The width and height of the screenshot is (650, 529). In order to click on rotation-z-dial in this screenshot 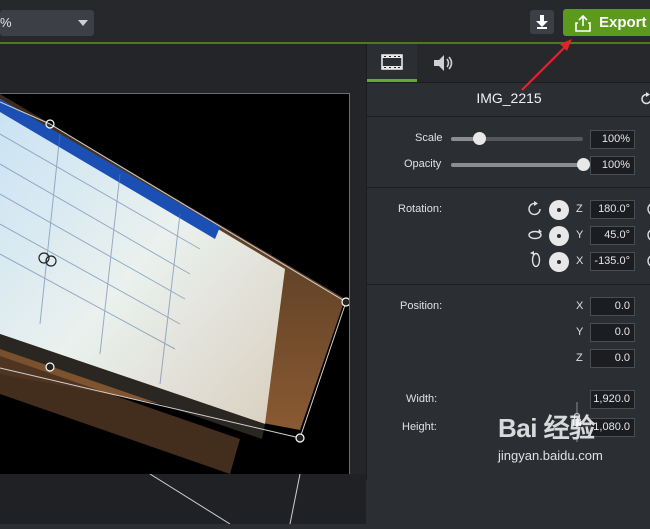, I will do `click(559, 210)`.